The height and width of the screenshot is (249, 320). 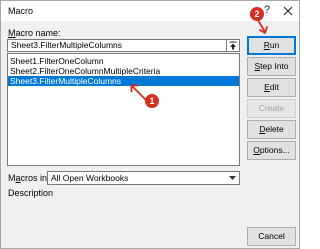 What do you see at coordinates (123, 81) in the screenshot?
I see `macro-list-item-selected: Sheet3.FilterMultipleColumns` at bounding box center [123, 81].